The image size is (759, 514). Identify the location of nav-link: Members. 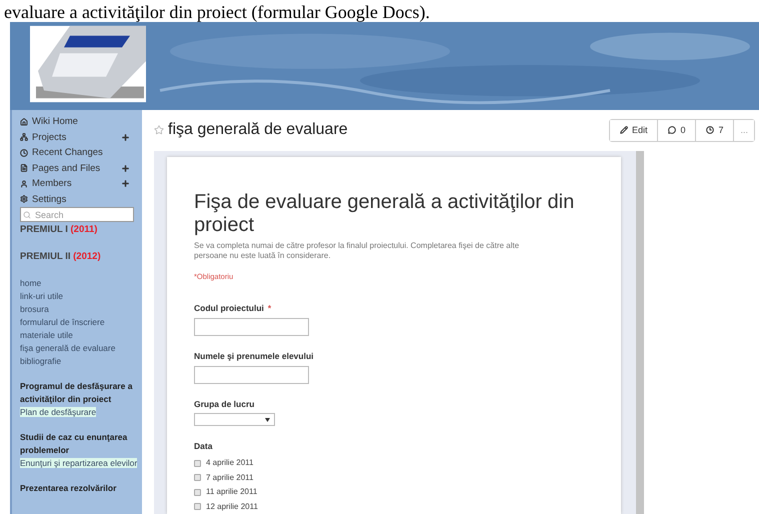
(52, 183).